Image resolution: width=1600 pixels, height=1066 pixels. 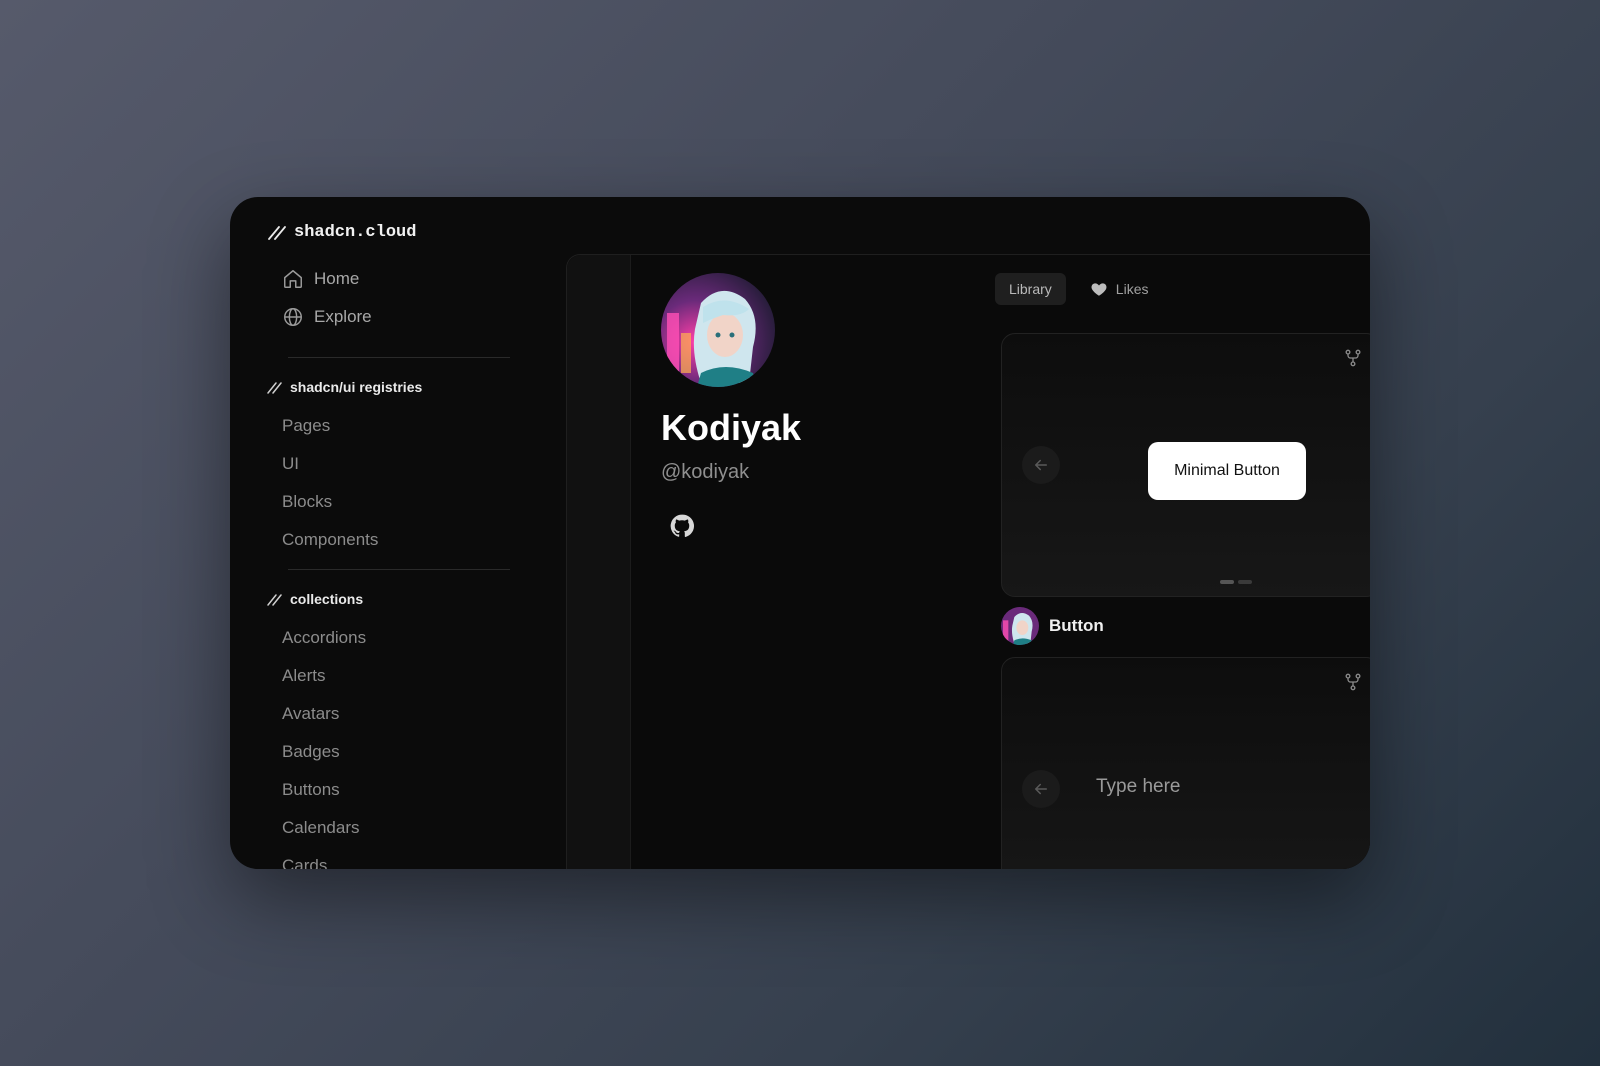 What do you see at coordinates (1236, 582) in the screenshot?
I see `carousel-dots` at bounding box center [1236, 582].